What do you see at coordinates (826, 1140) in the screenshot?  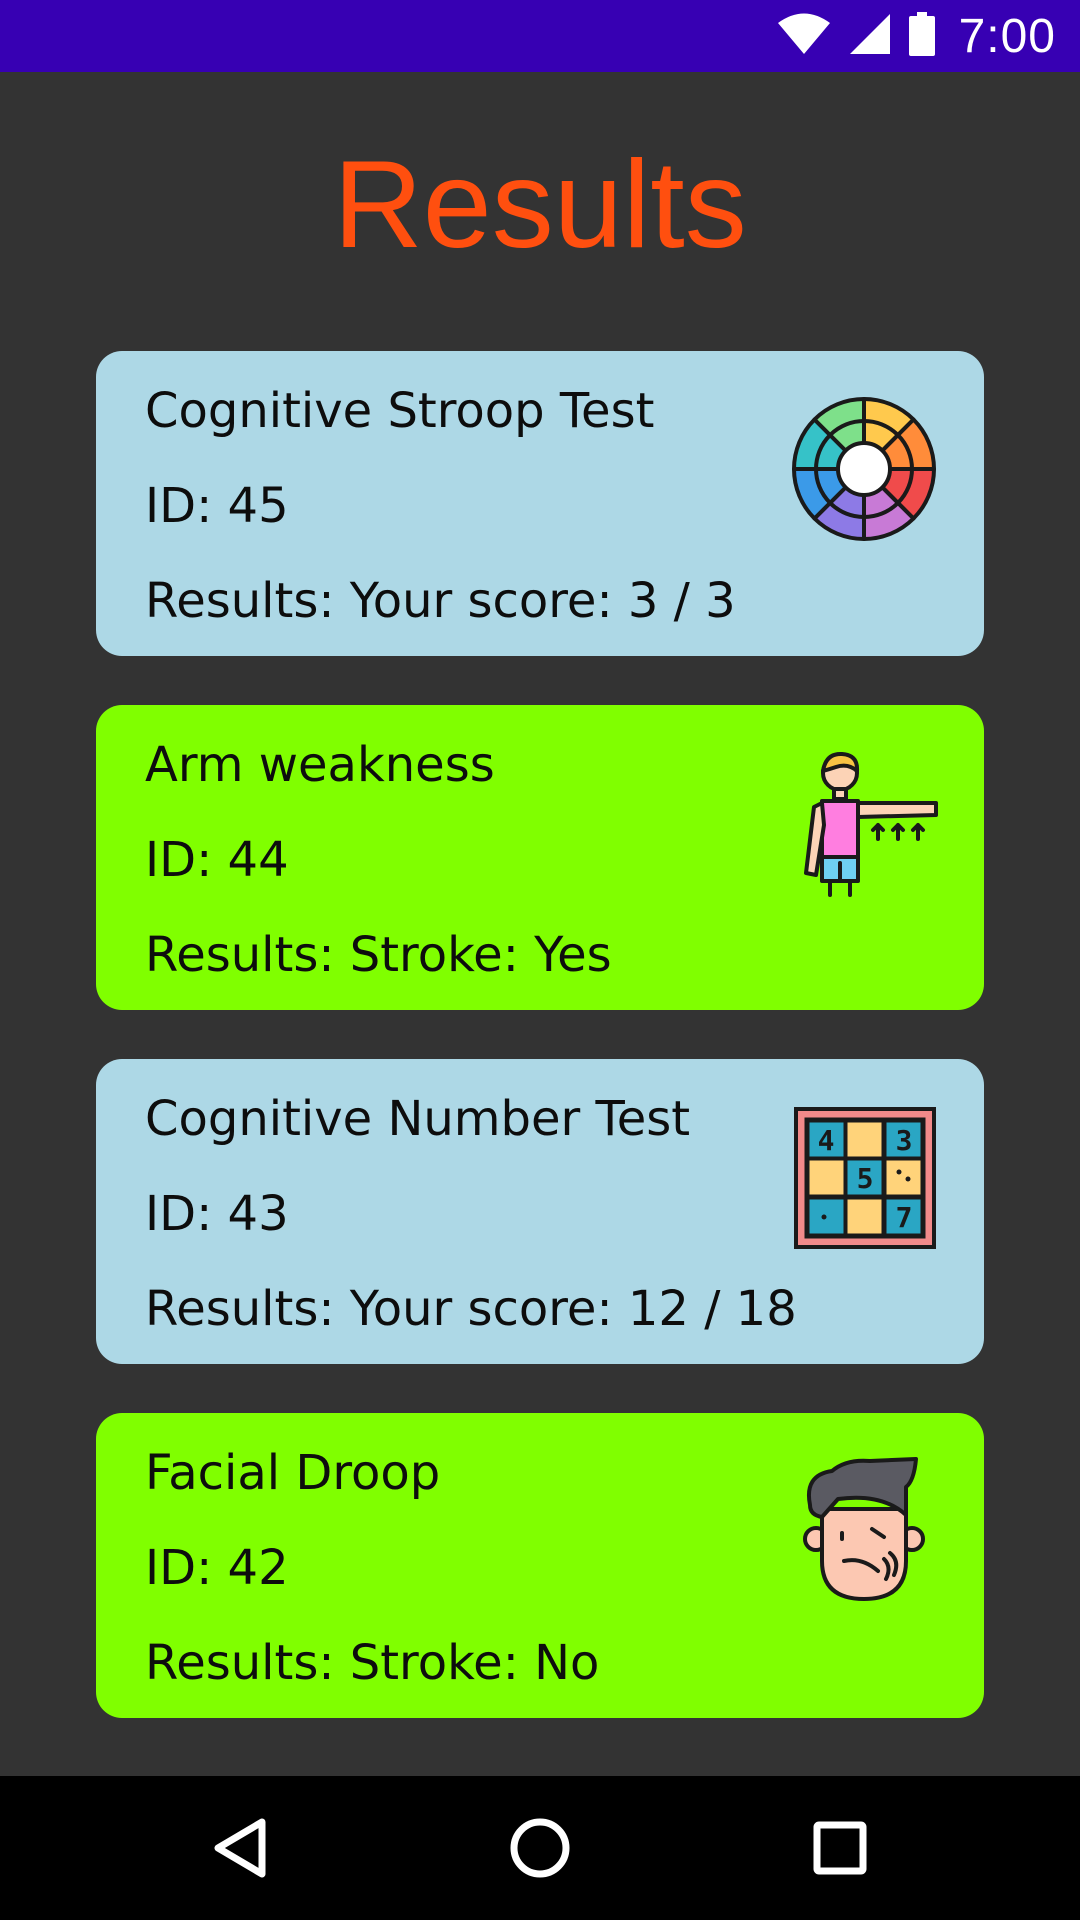 I see `svg-text: 4` at bounding box center [826, 1140].